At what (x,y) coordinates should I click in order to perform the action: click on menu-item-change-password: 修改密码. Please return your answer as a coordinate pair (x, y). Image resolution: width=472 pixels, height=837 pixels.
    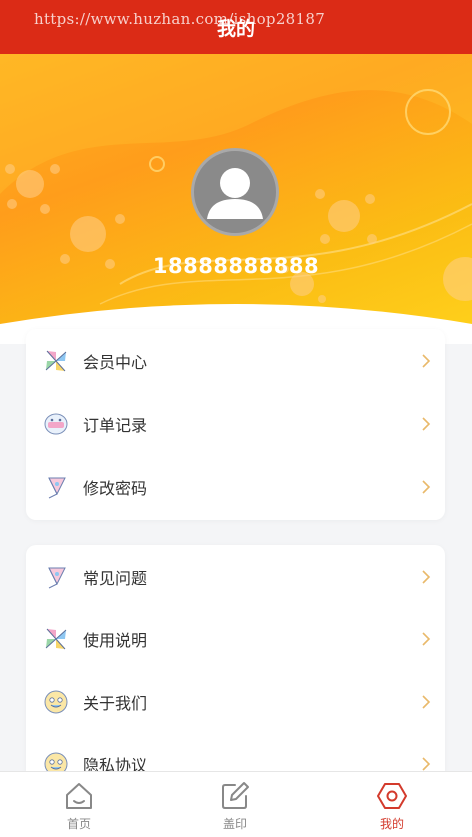
    Looking at the image, I should click on (235, 487).